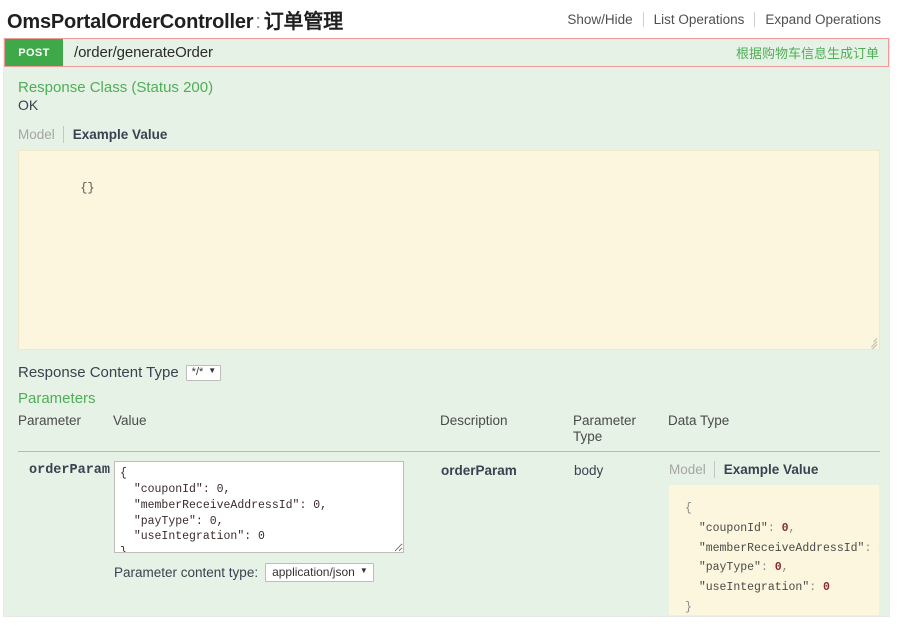 The height and width of the screenshot is (641, 900). I want to click on parameter-name: orderParam, so click(70, 471).